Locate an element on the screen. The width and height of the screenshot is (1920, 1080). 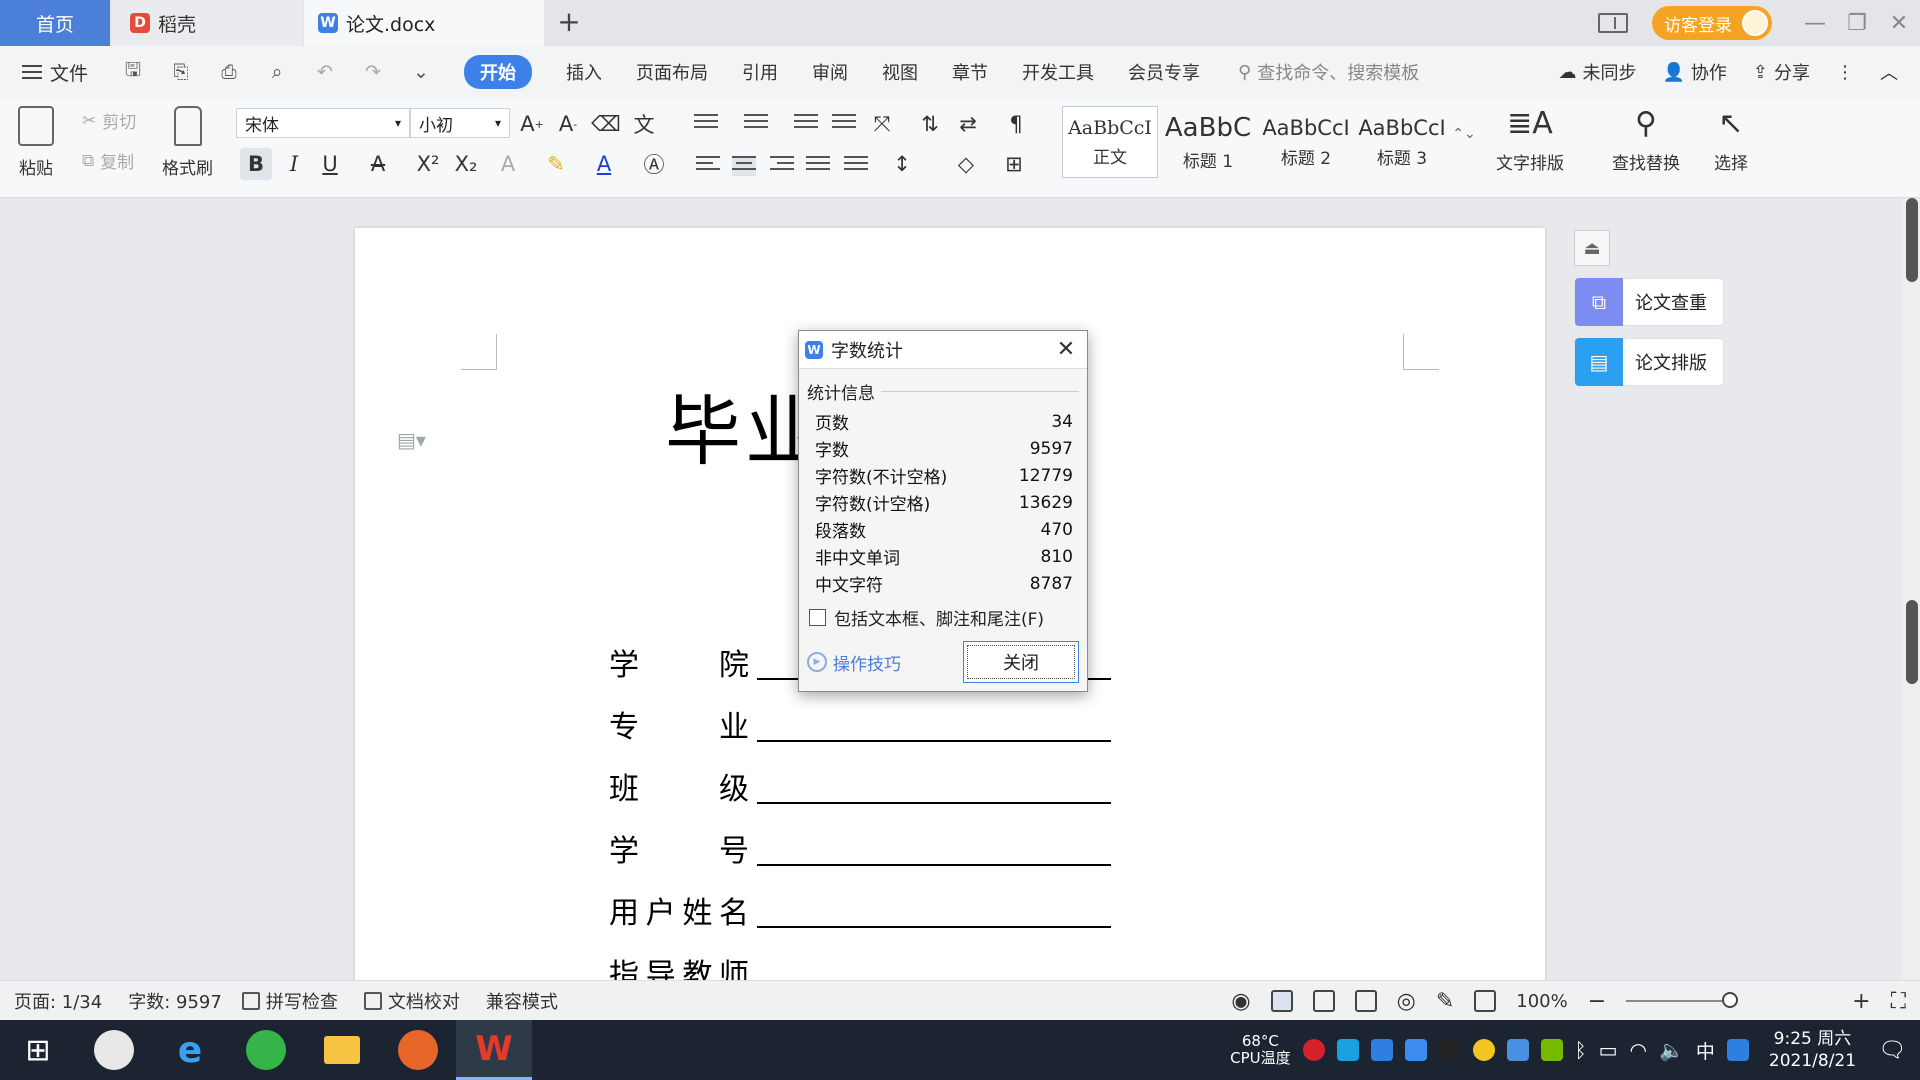
text-effect-icon: A is located at coordinates (508, 164).